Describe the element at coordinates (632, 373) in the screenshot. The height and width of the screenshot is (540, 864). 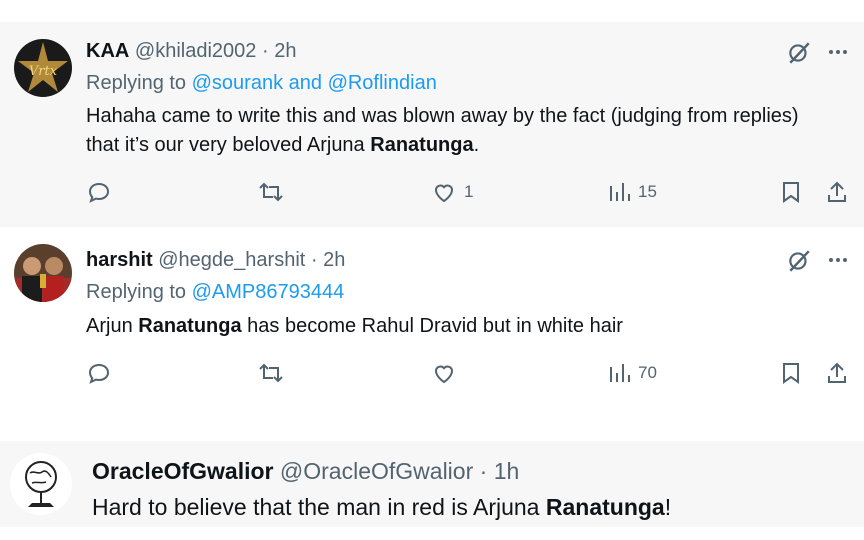
I see `views-button: 70` at that location.